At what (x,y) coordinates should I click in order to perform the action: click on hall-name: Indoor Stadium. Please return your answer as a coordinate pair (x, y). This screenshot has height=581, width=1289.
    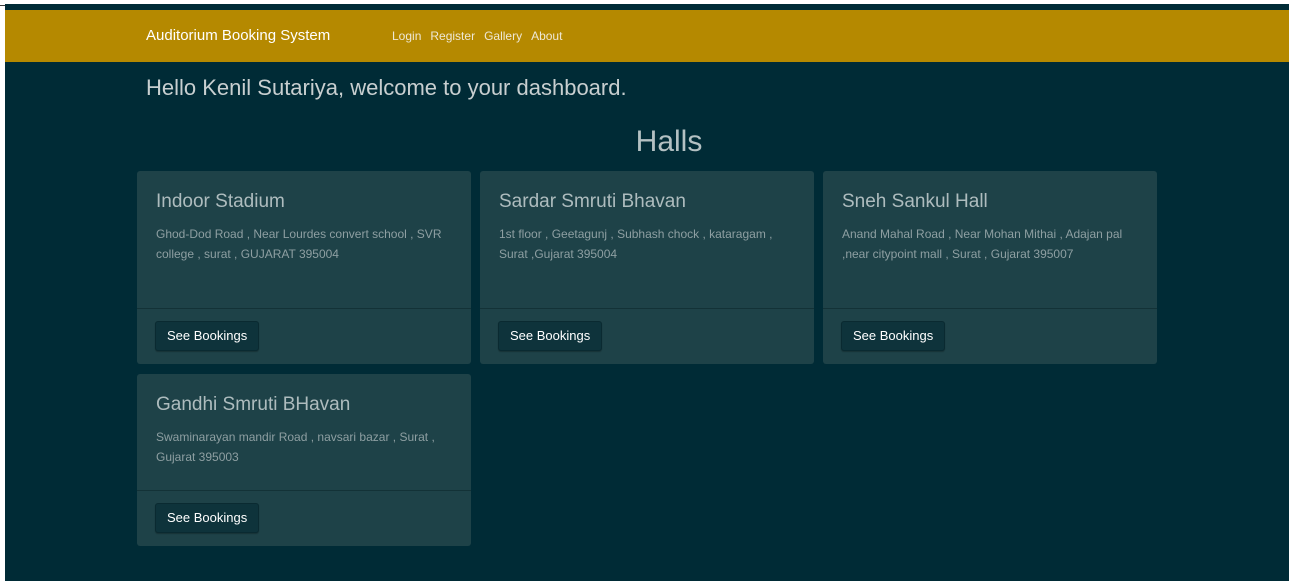
    Looking at the image, I should click on (220, 201).